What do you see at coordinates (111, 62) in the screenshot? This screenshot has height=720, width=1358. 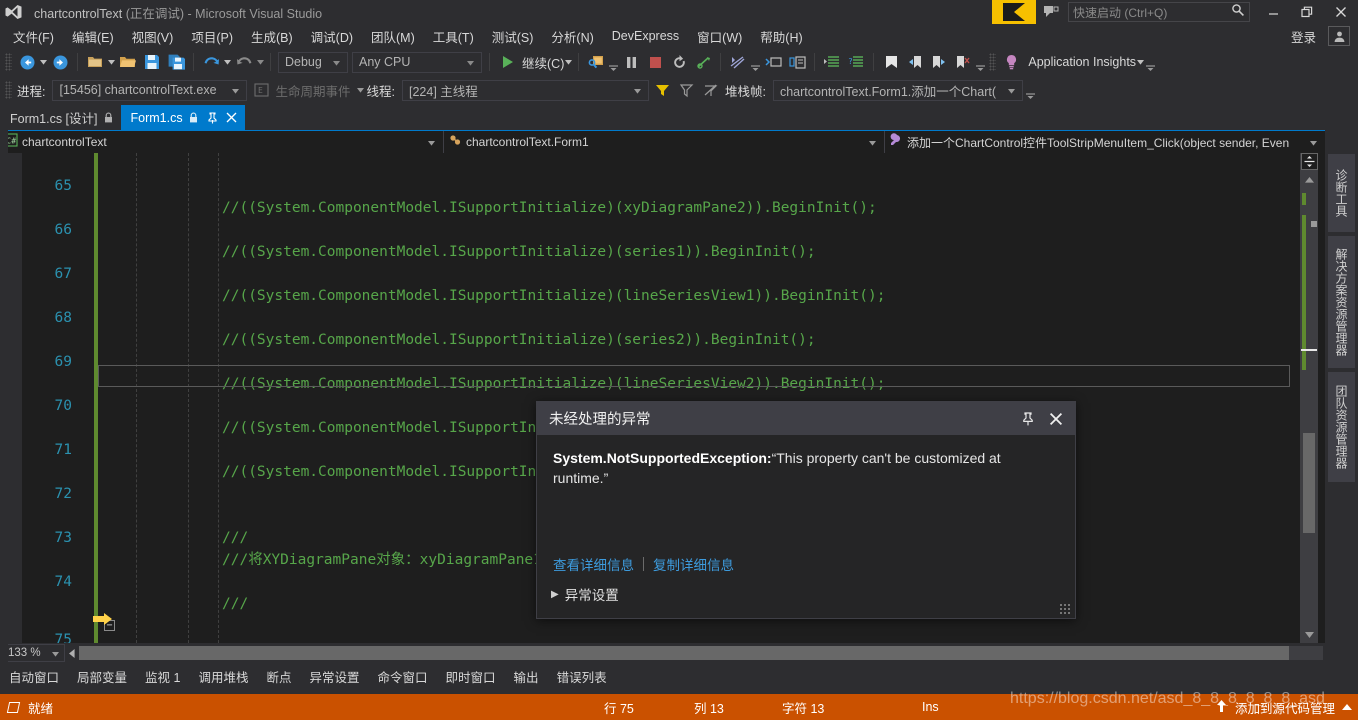 I see `new-project-dropdown-icon` at bounding box center [111, 62].